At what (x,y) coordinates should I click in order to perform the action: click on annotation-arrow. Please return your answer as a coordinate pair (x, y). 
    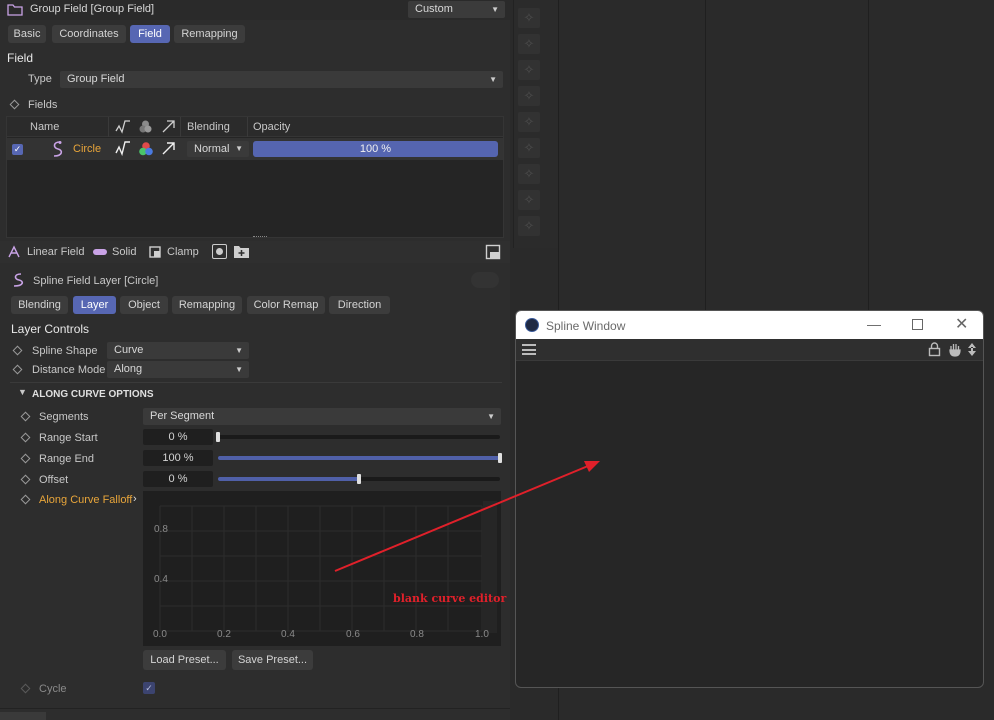
    Looking at the image, I should click on (467, 516).